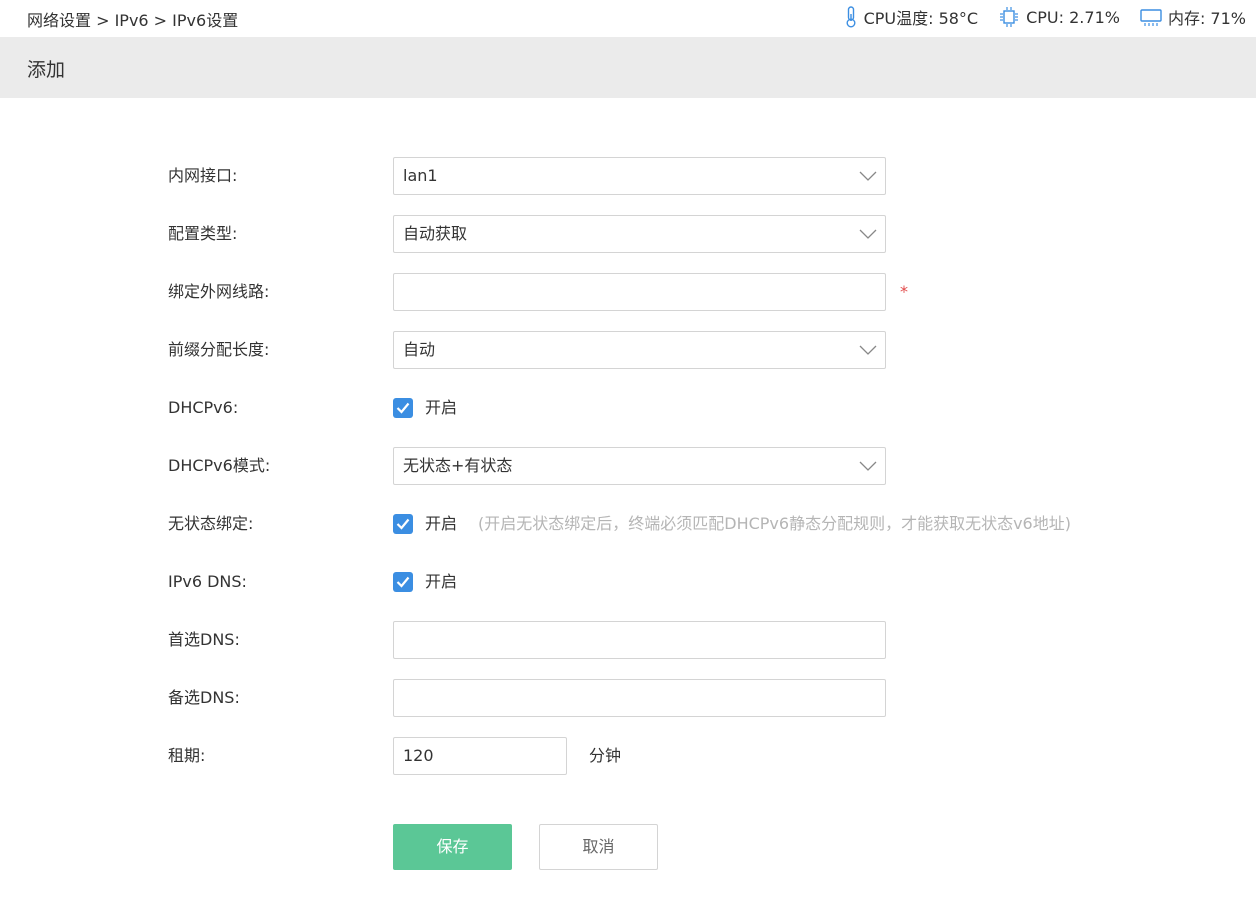 The image size is (1256, 917). What do you see at coordinates (418, 755) in the screenshot?
I see `lease-value: 120` at bounding box center [418, 755].